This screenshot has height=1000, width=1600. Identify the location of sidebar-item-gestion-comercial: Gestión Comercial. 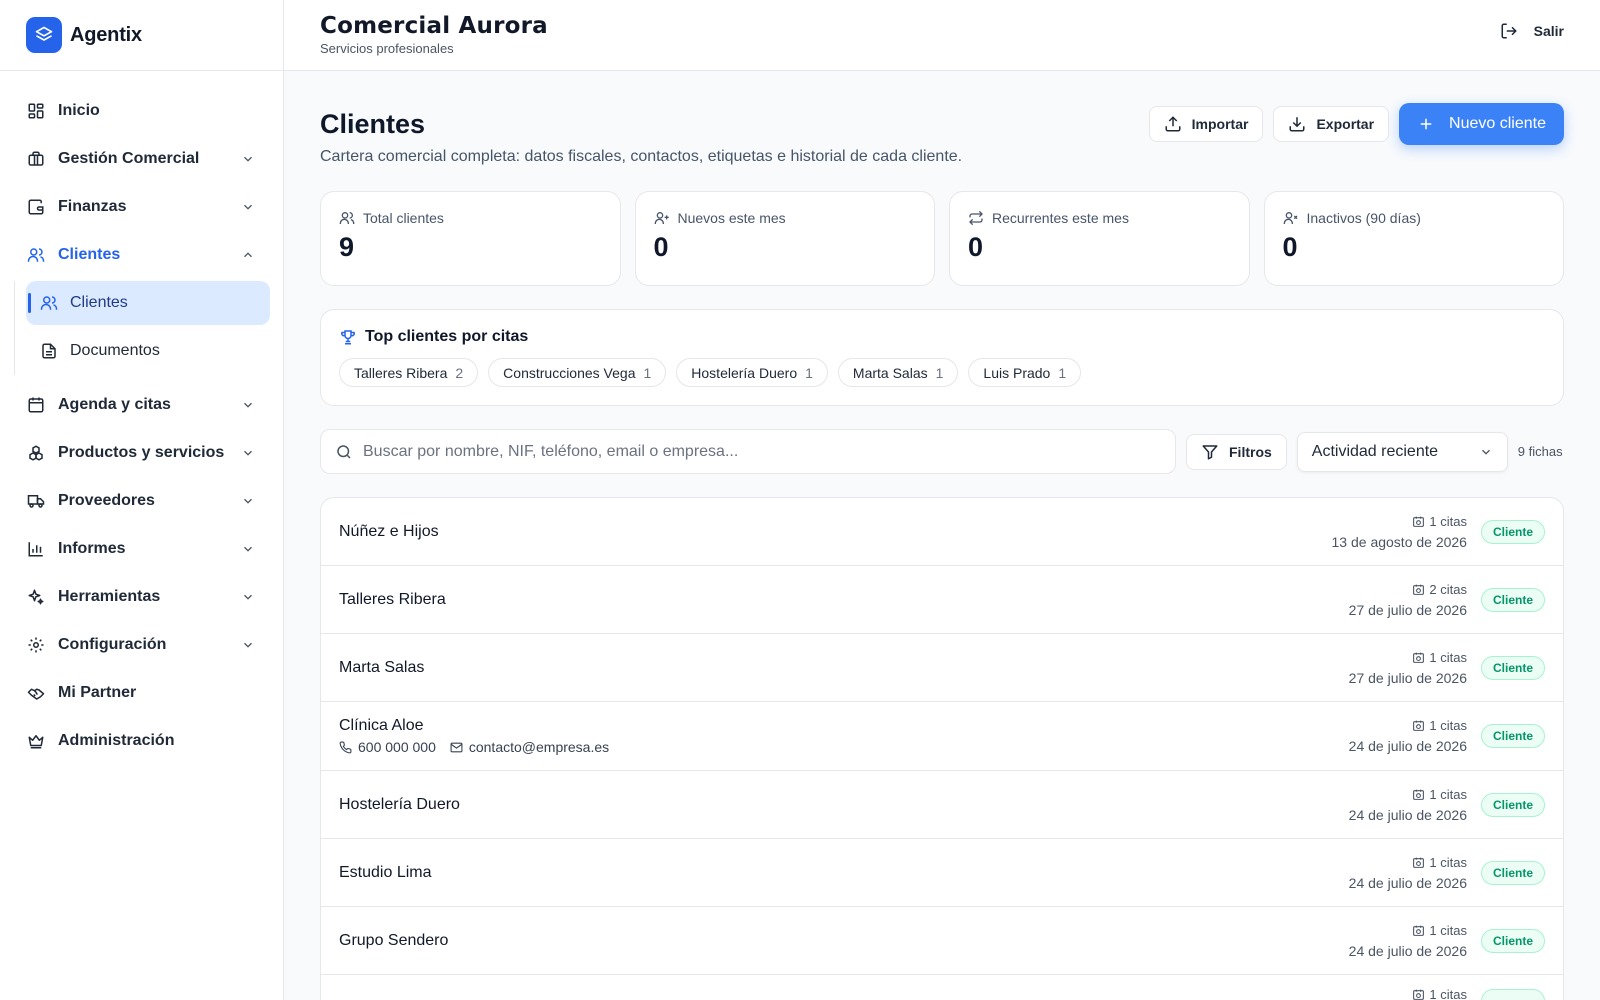
(141, 159).